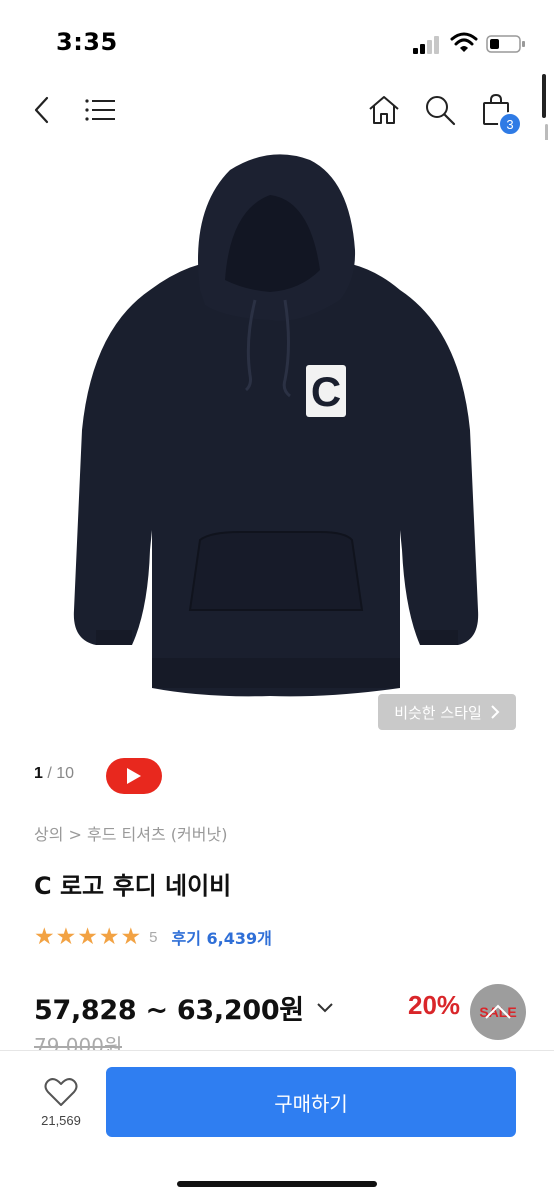 Image resolution: width=554 pixels, height=1200 pixels. What do you see at coordinates (277, 40) in the screenshot?
I see `status-bar: 3:35` at bounding box center [277, 40].